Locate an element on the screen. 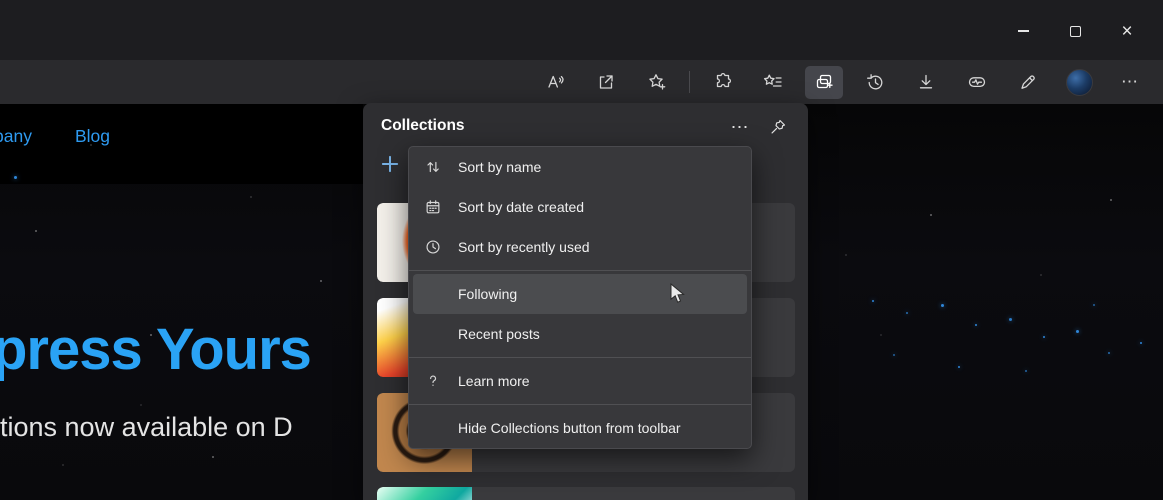 The image size is (1163, 500). question-icon is located at coordinates (433, 381).